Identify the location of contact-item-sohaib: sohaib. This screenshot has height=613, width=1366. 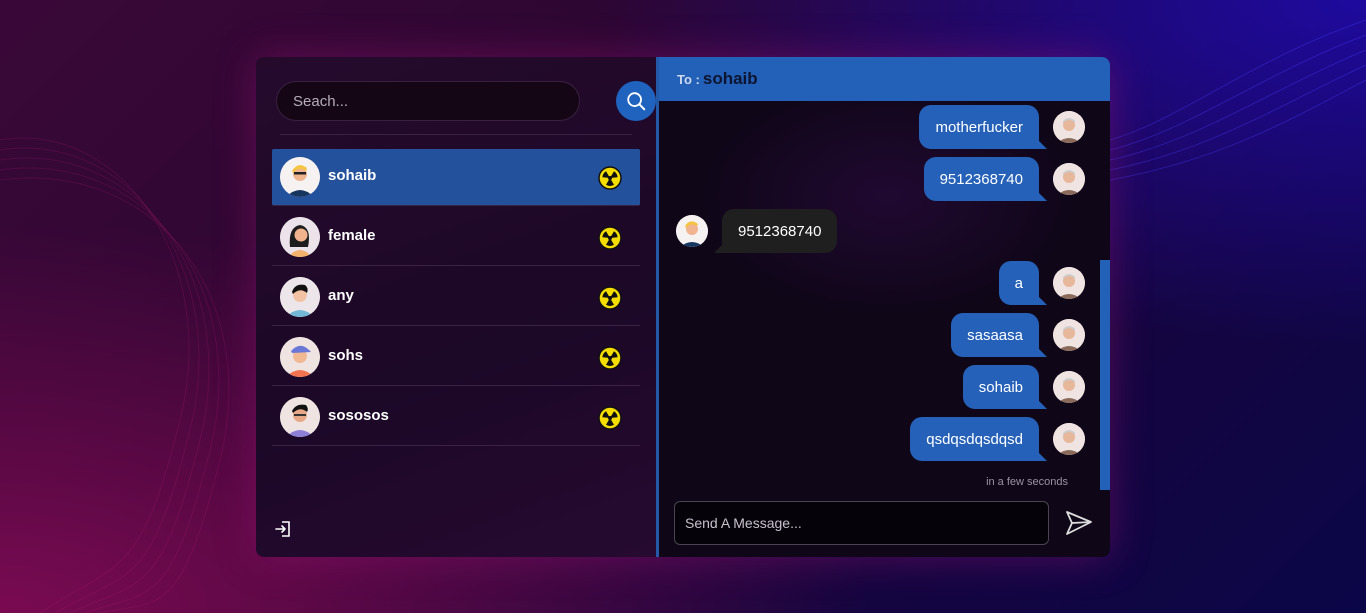
(456, 177).